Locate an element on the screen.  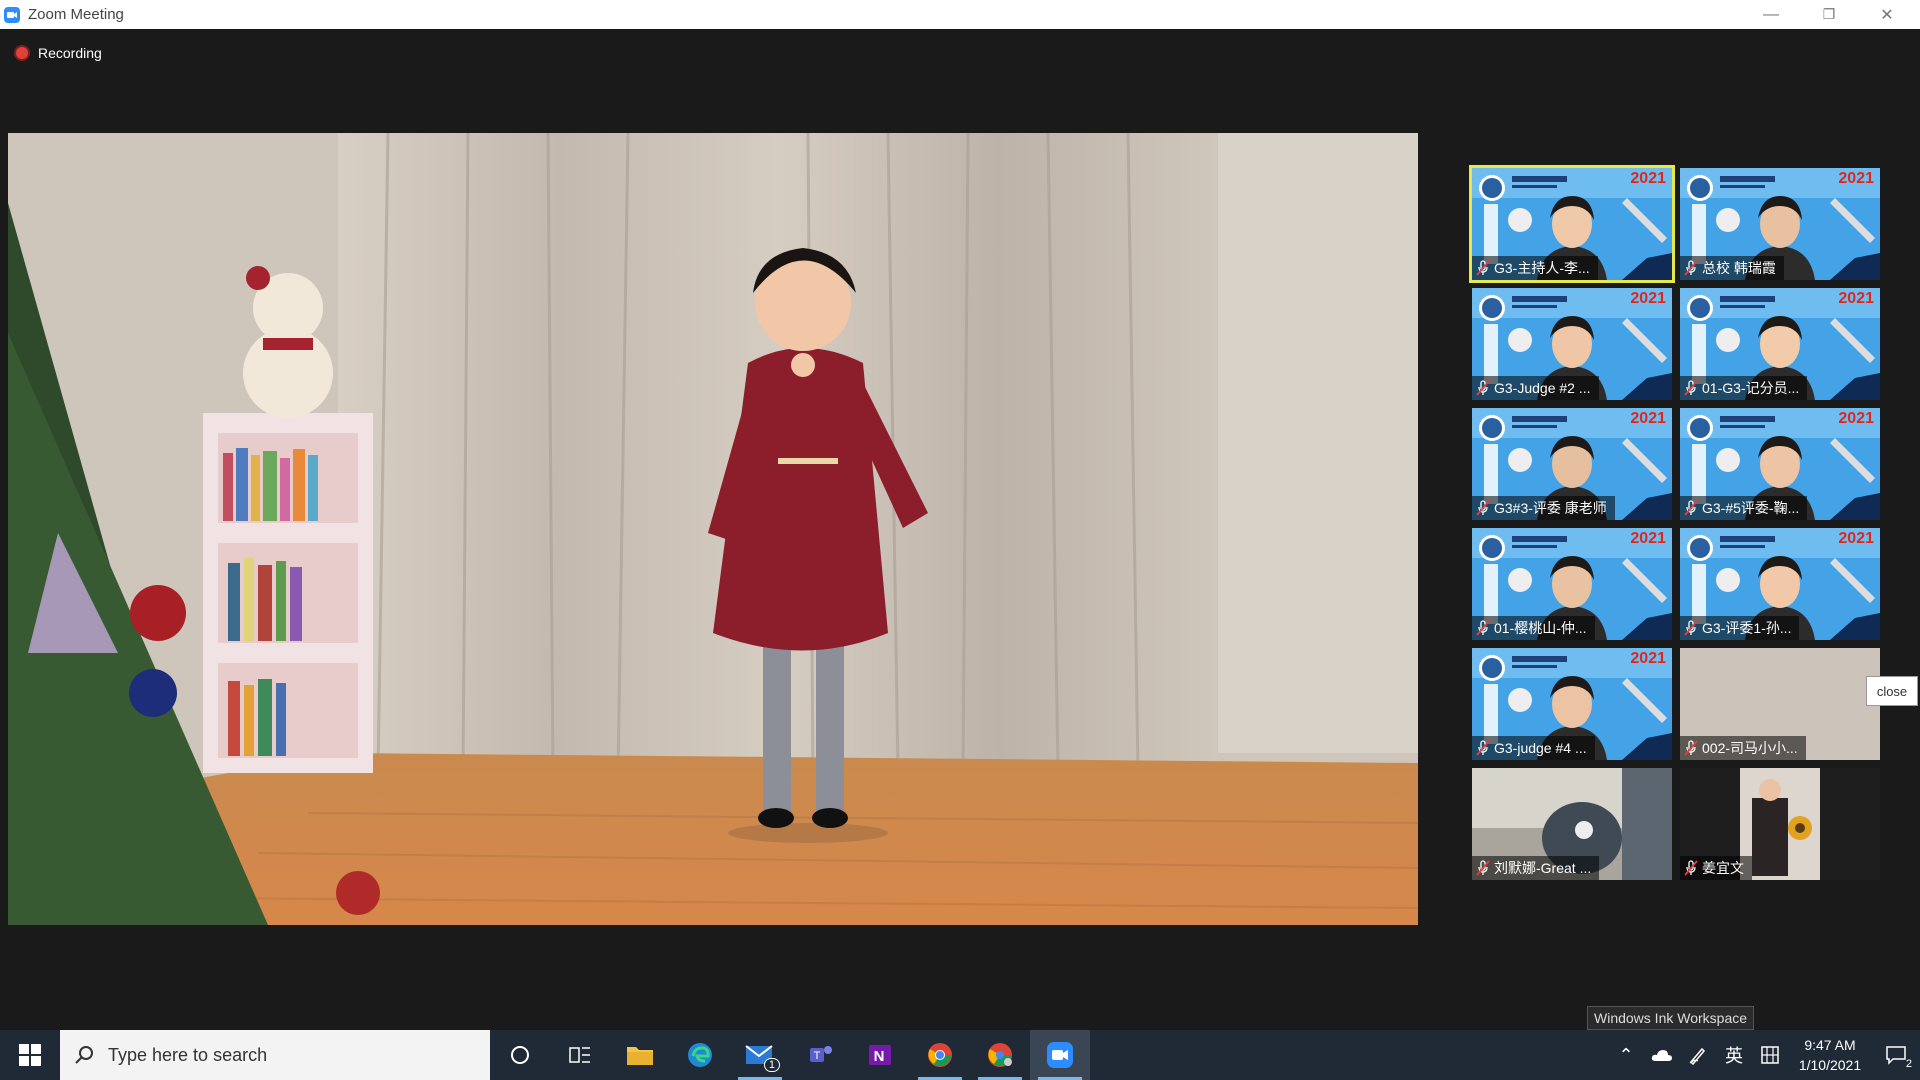
search-placeholder: Type here to search is located at coordinates (188, 1054).